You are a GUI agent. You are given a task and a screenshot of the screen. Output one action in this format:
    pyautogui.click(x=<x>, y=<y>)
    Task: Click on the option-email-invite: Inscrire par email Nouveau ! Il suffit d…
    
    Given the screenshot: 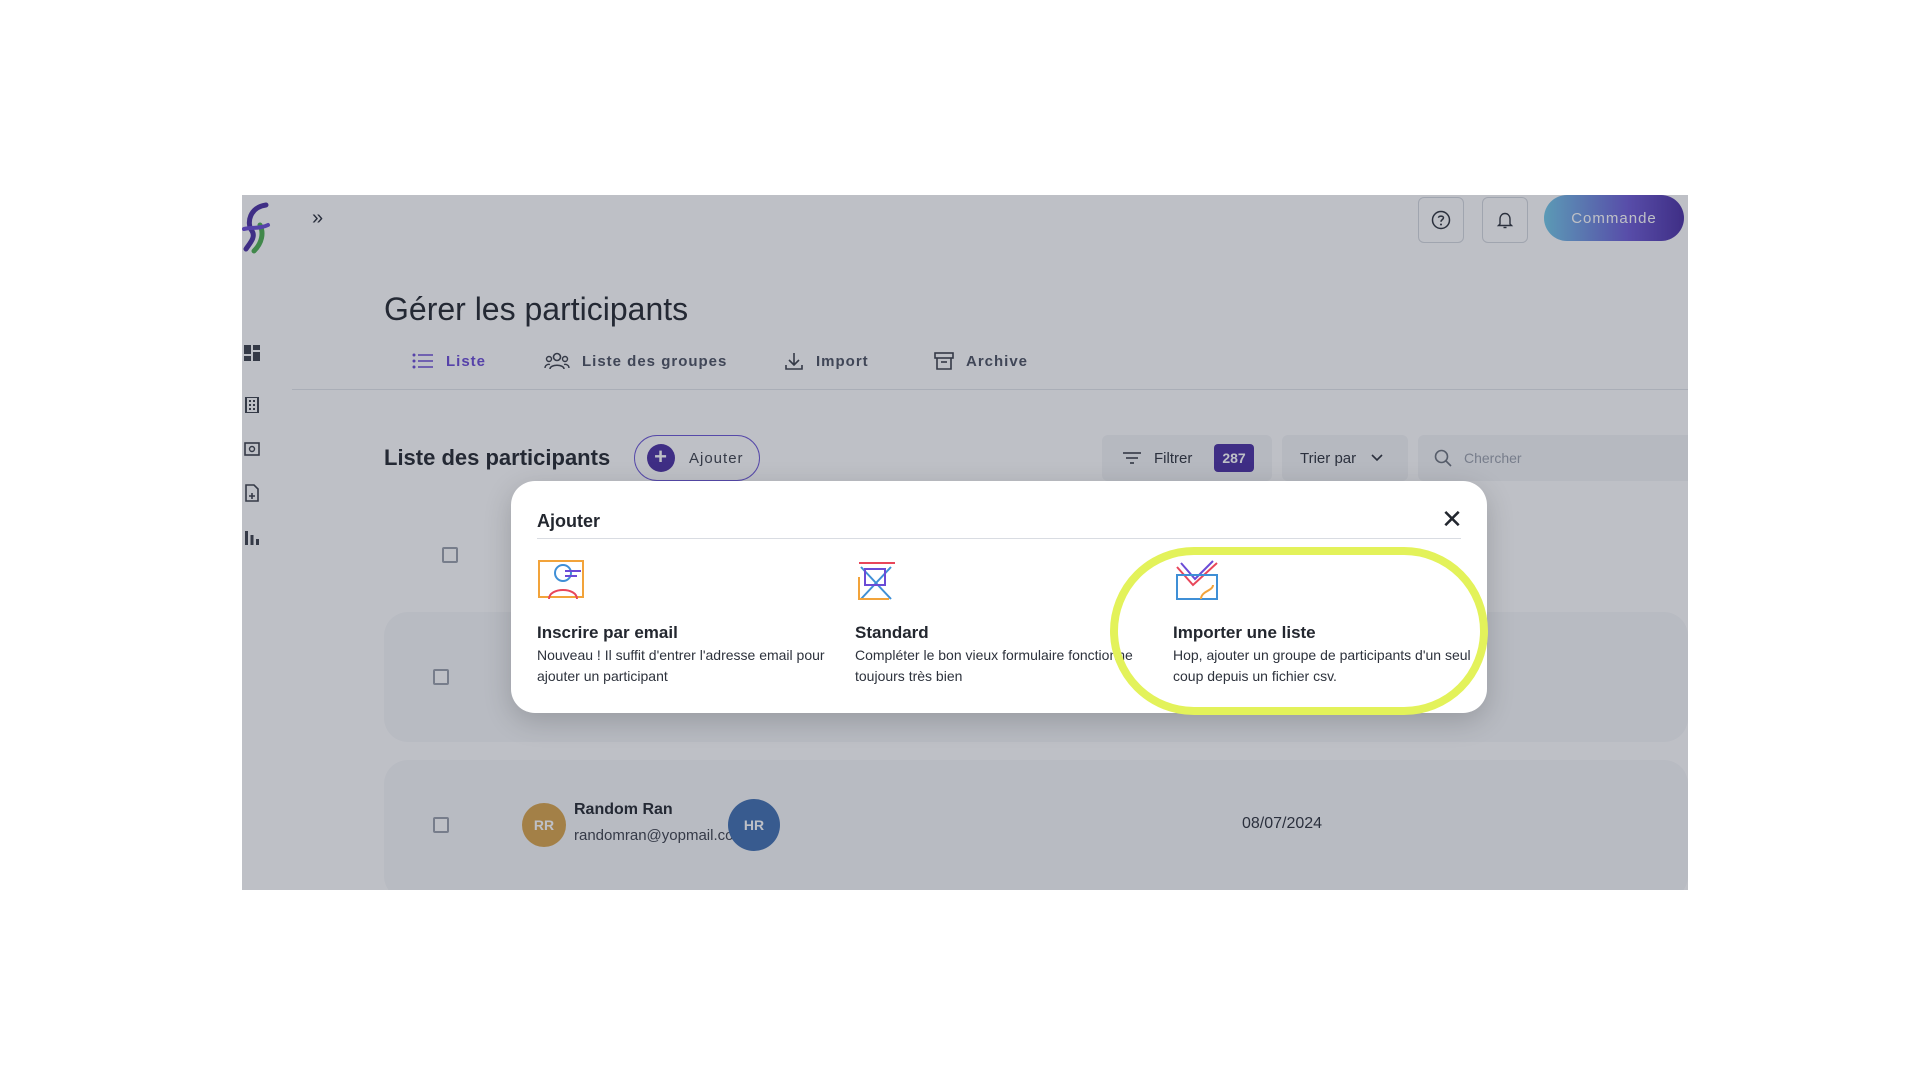 What is the action you would take?
    pyautogui.click(x=687, y=629)
    